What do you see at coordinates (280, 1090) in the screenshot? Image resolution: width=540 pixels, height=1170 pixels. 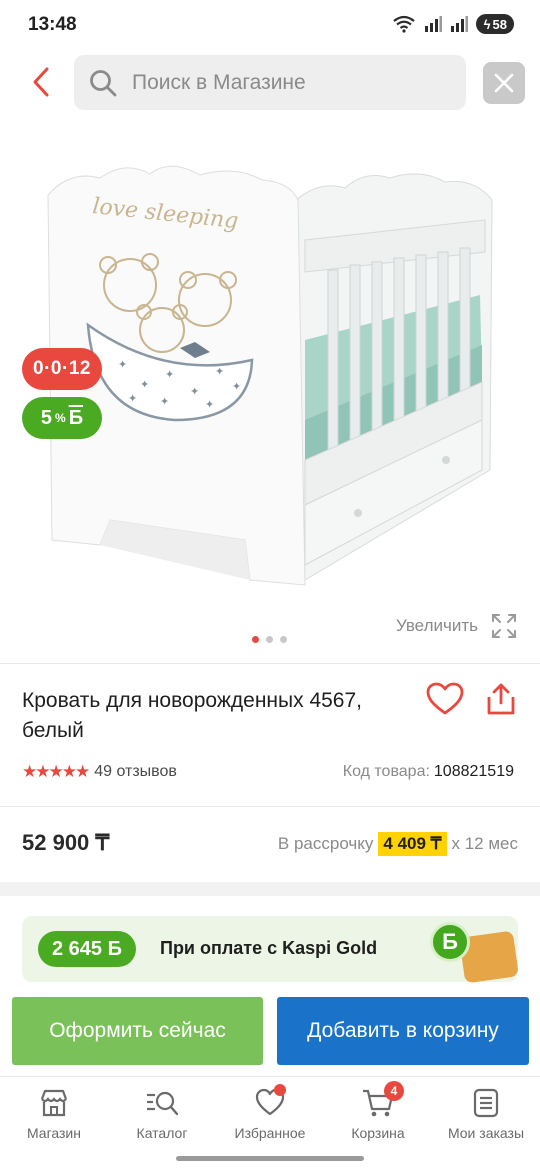 I see `favorites-notification-dot` at bounding box center [280, 1090].